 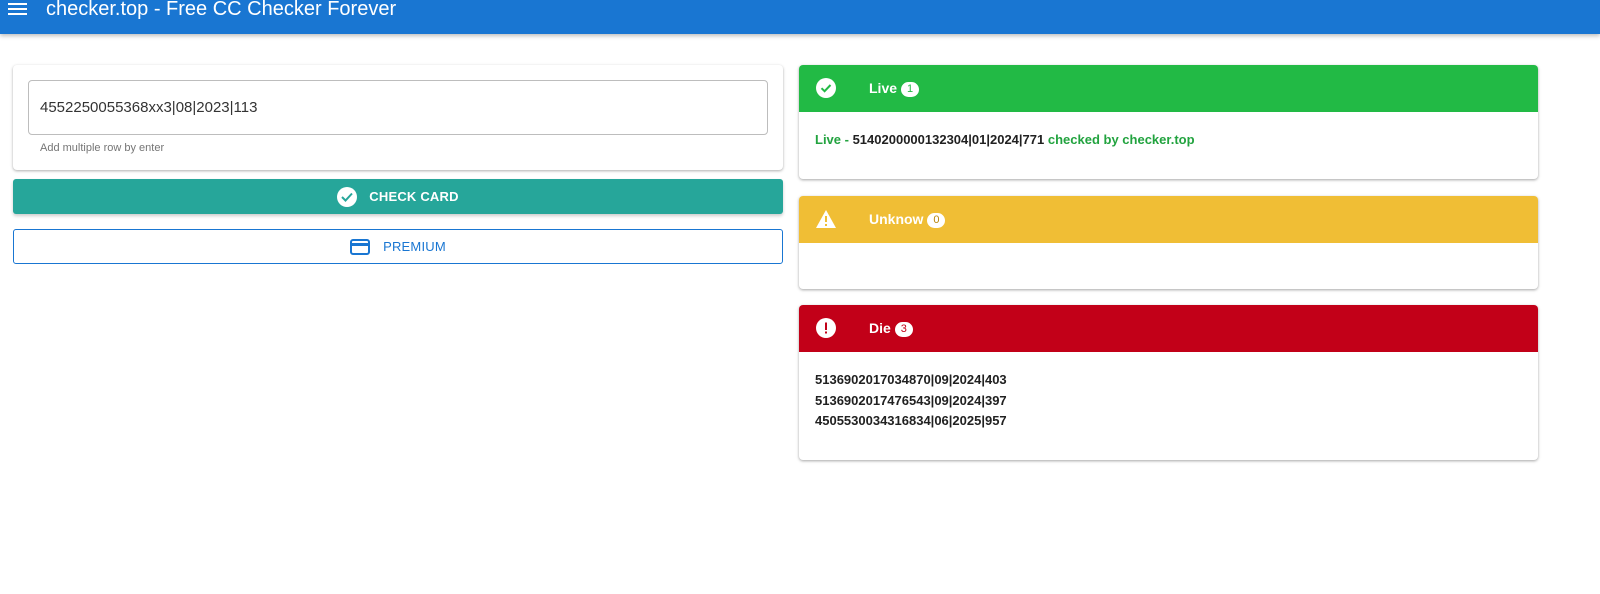 I want to click on die-result-line: 4505530034316834|06|2025|957, so click(x=911, y=420).